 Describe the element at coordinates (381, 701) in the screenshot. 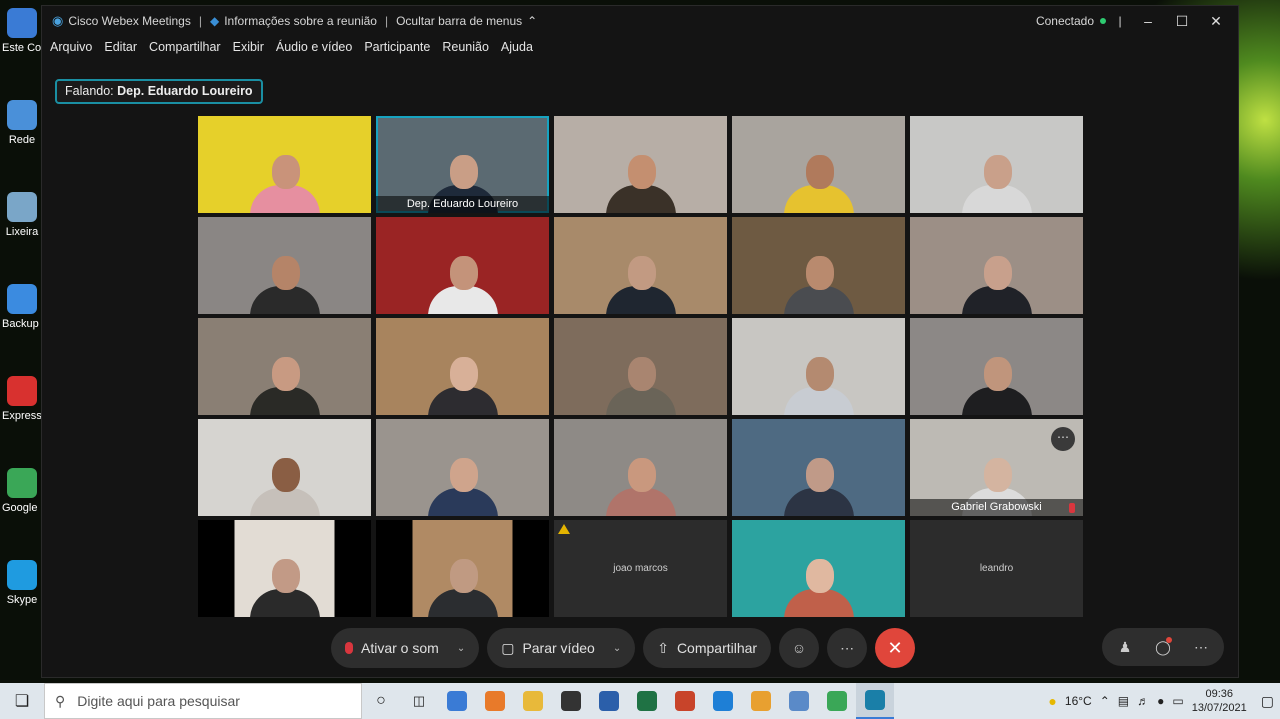

I see `cortana-button: ○` at that location.